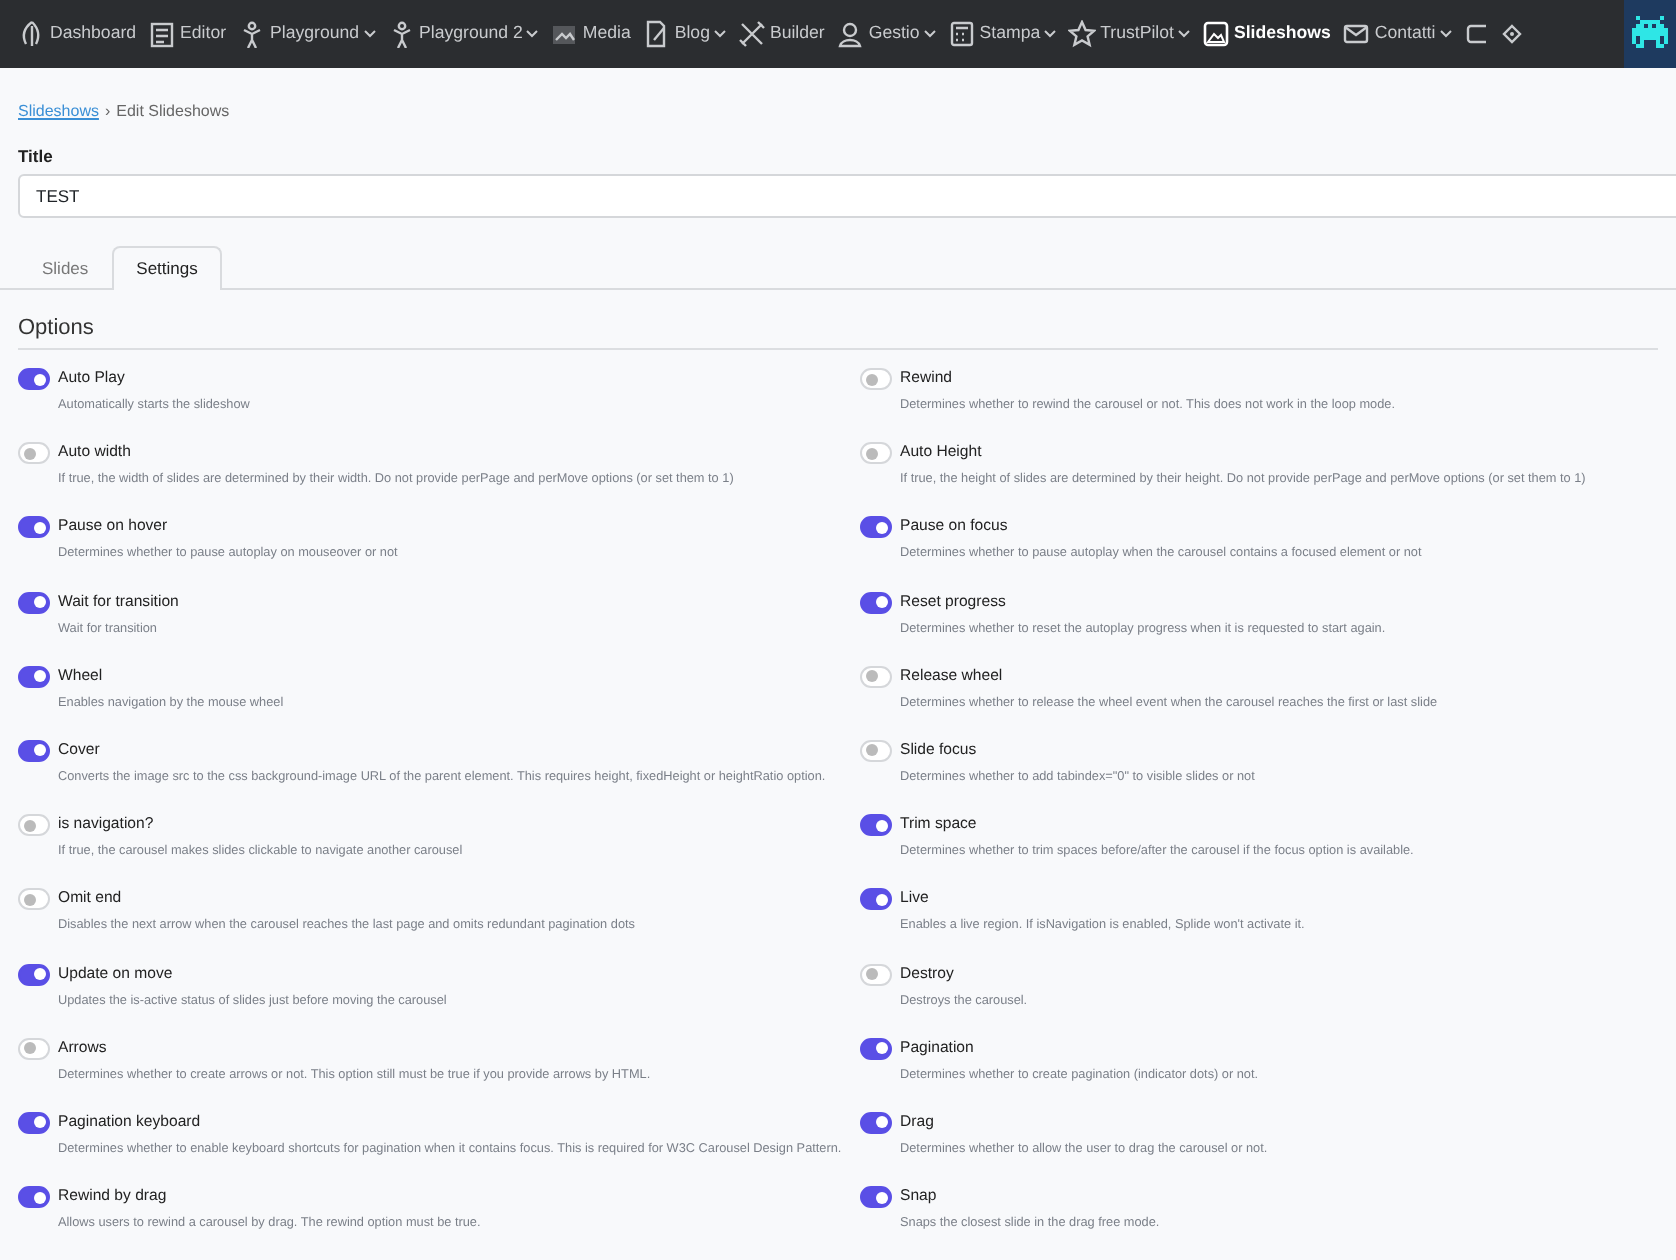 Image resolution: width=1676 pixels, height=1260 pixels. Describe the element at coordinates (77, 34) in the screenshot. I see `nav-item: Dashboard` at that location.